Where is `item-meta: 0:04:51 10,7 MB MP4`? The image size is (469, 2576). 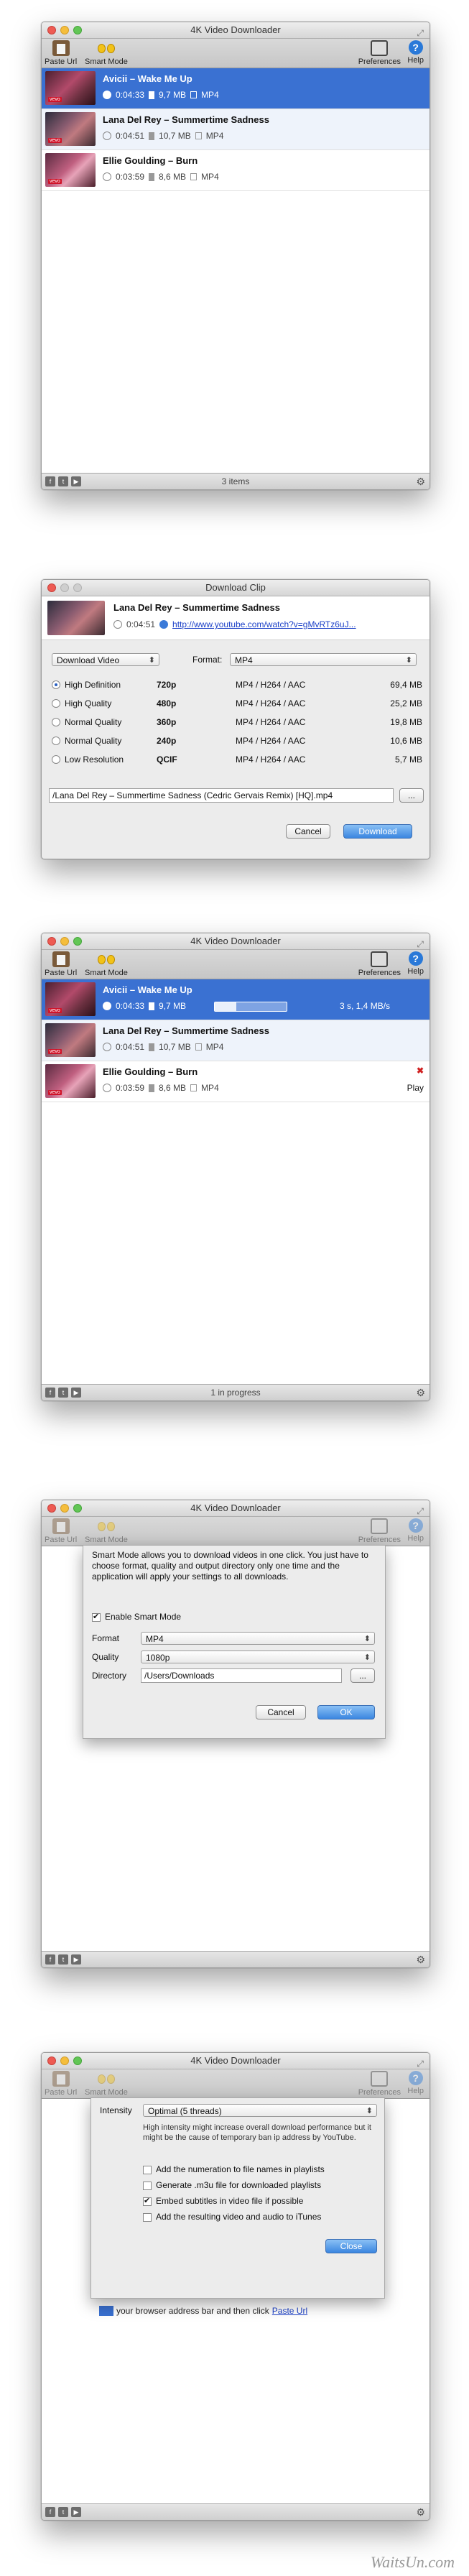 item-meta: 0:04:51 10,7 MB MP4 is located at coordinates (163, 136).